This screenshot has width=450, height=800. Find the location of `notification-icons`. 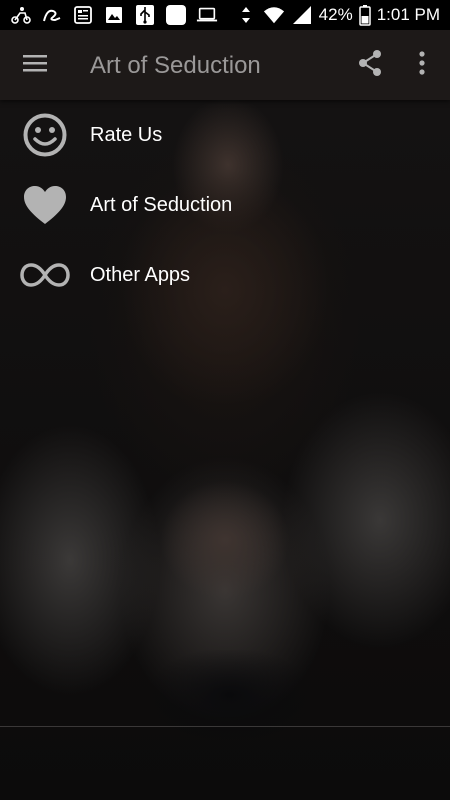

notification-icons is located at coordinates (114, 15).